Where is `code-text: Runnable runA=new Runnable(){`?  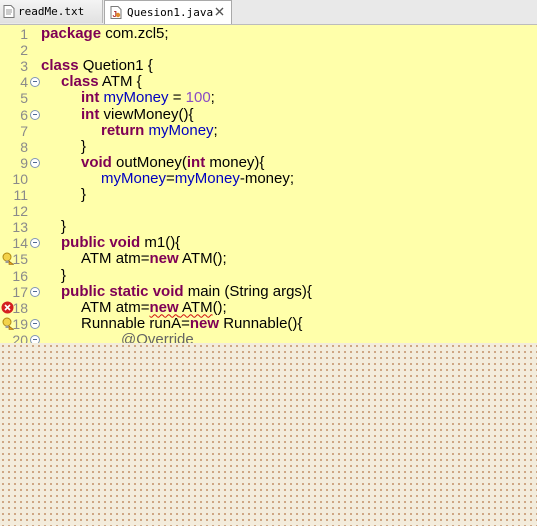
code-text: Runnable runA=new Runnable(){ is located at coordinates (192, 323).